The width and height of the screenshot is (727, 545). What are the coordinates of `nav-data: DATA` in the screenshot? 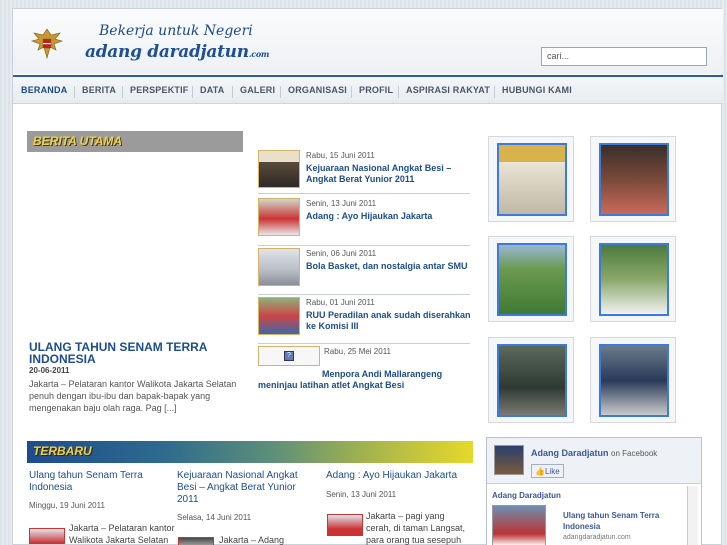 It's located at (212, 90).